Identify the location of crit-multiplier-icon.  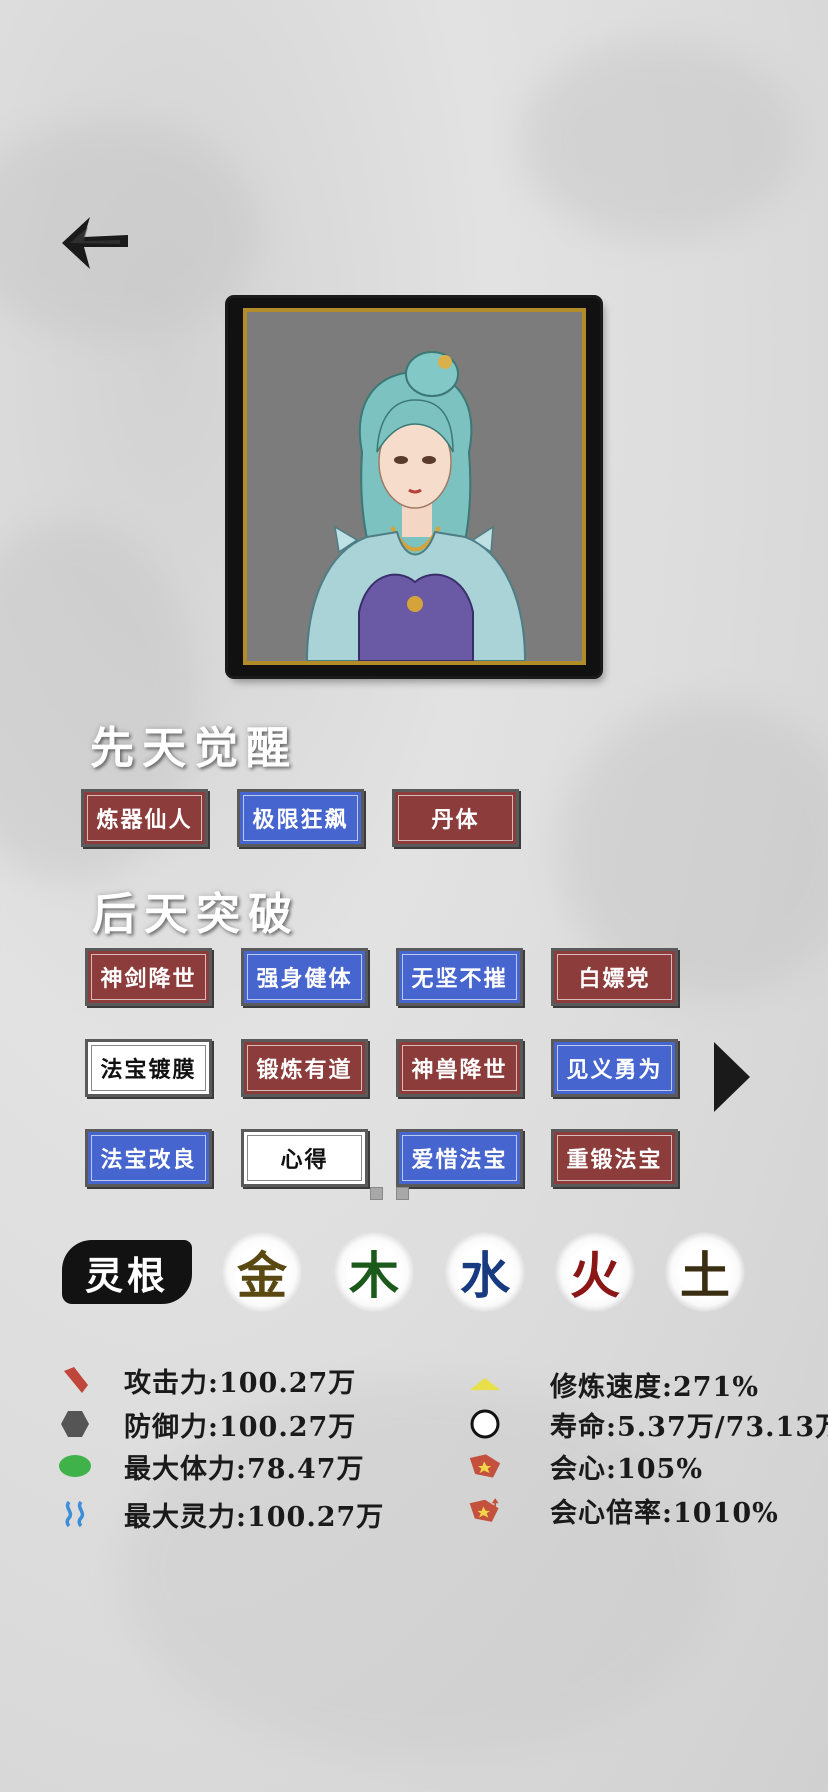
(485, 1510).